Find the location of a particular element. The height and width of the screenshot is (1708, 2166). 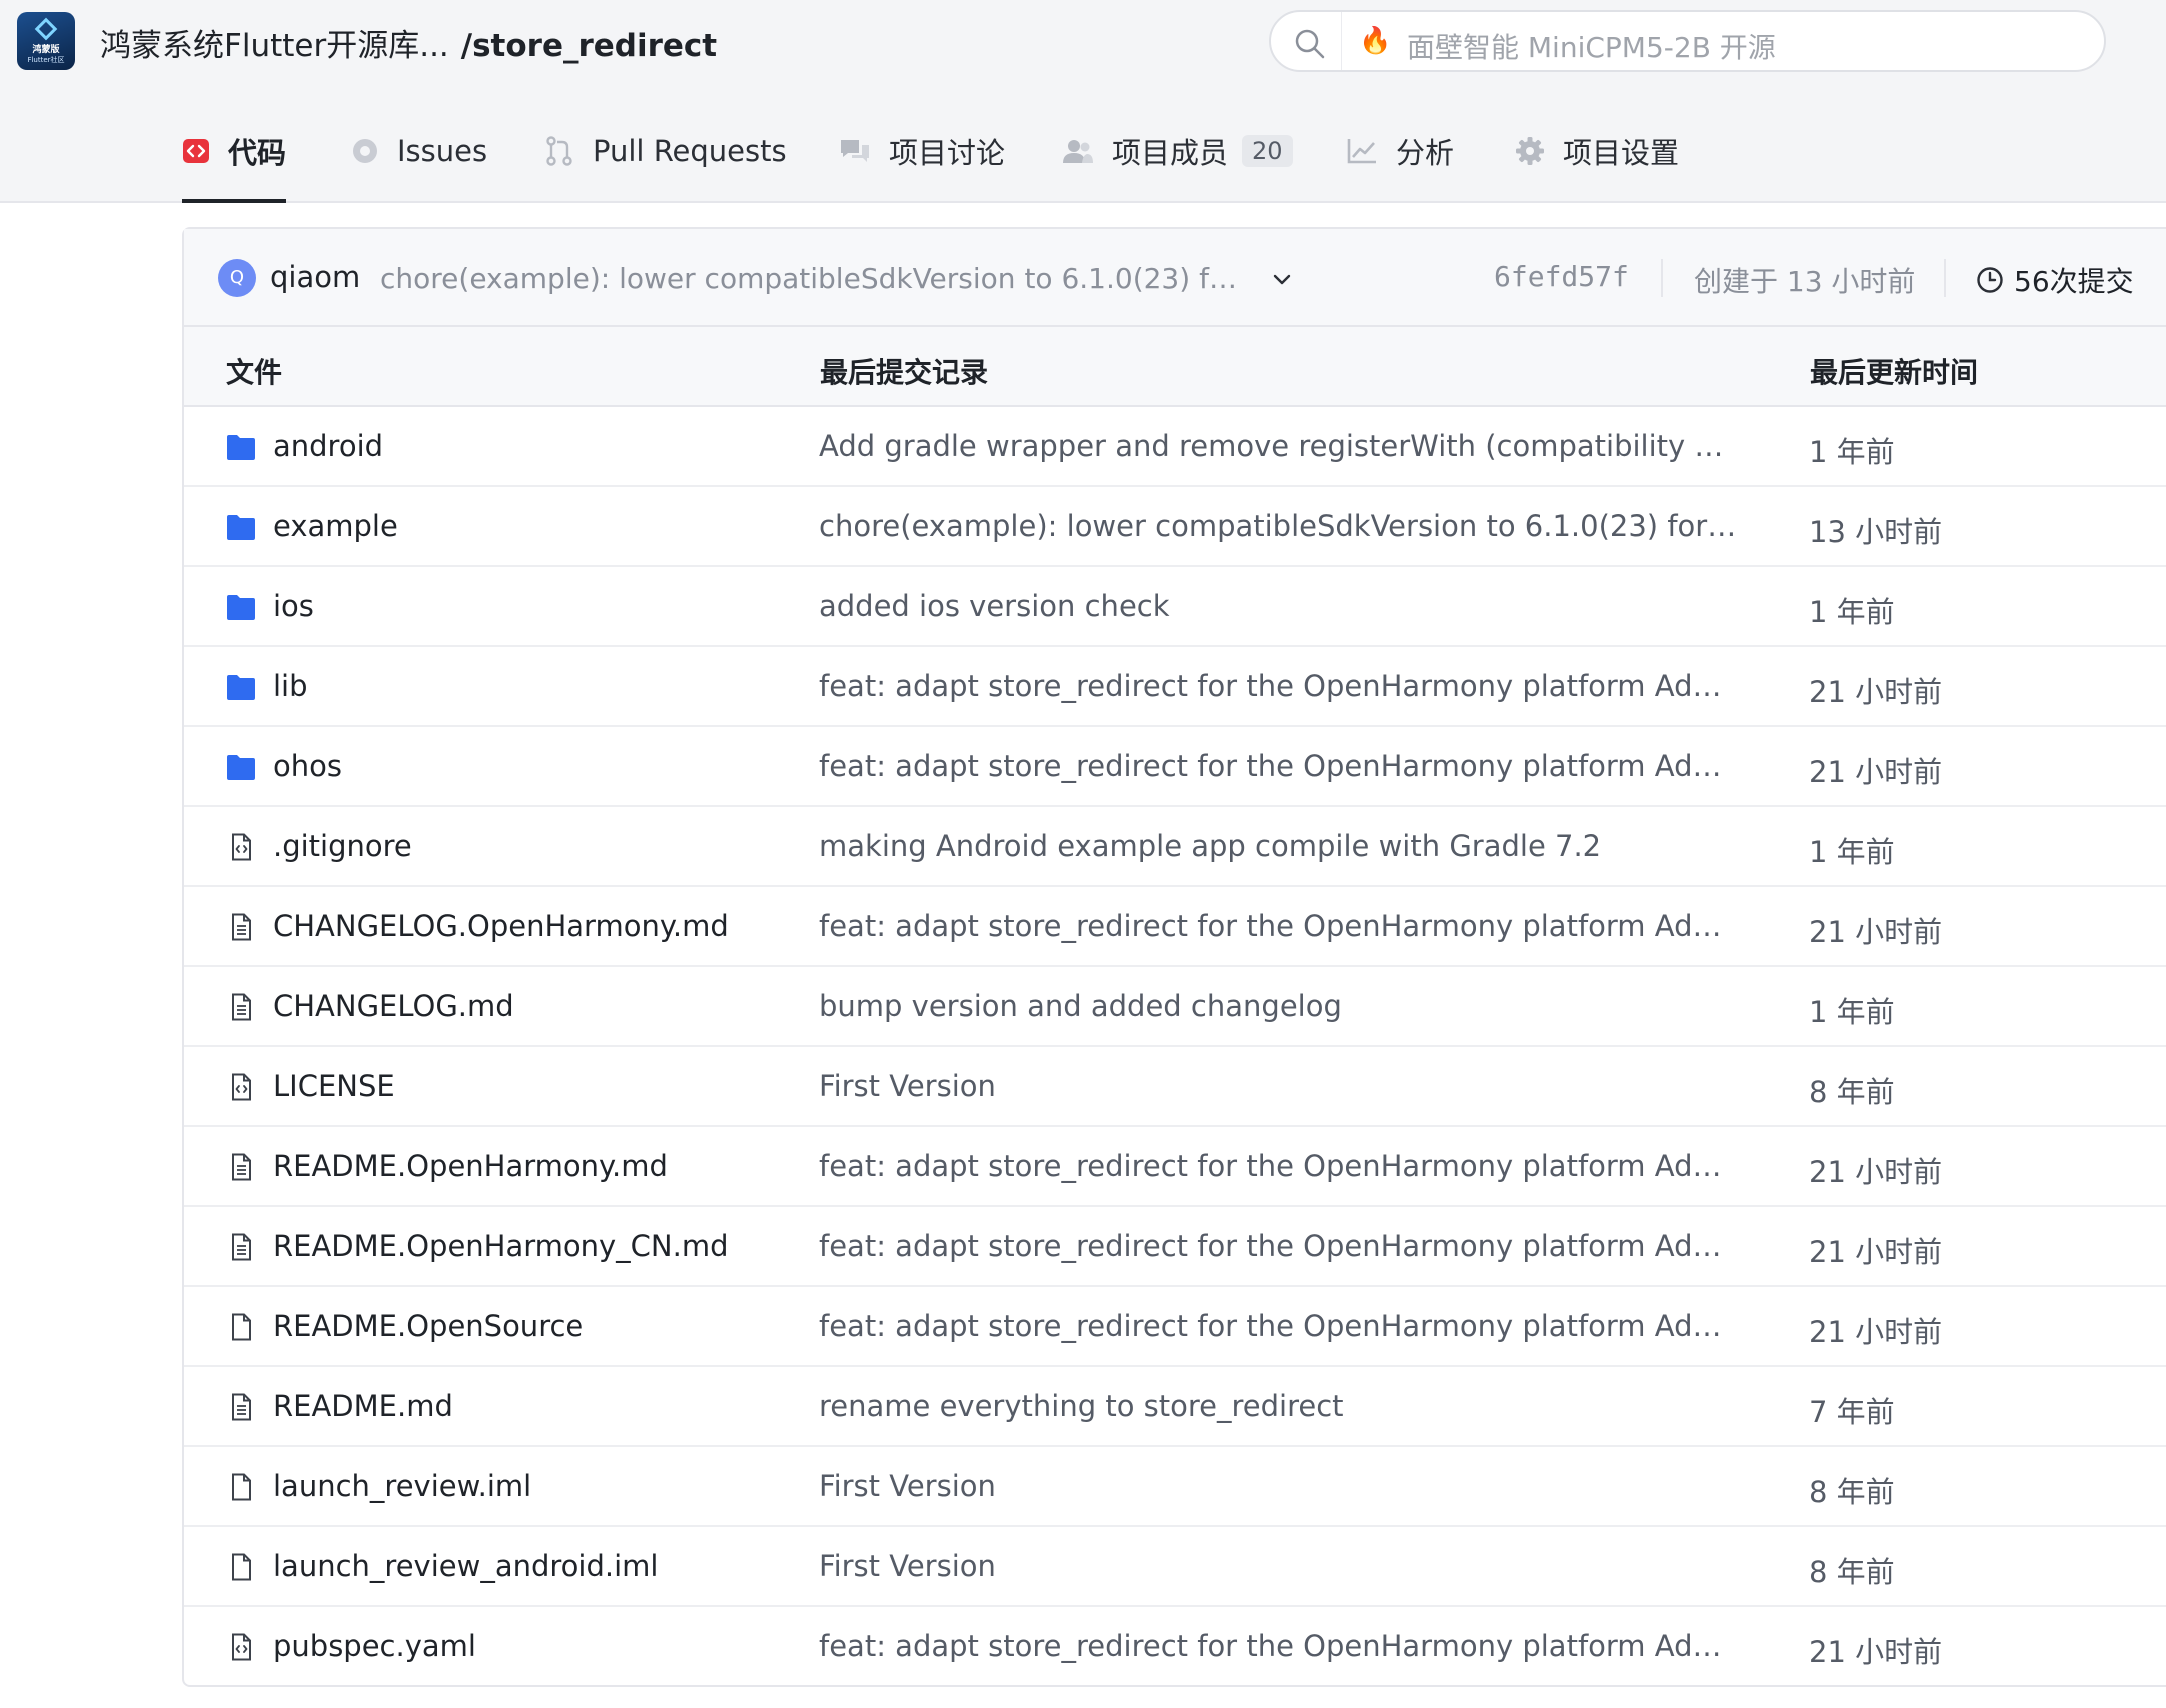

file-name-link: README.OpenHarmony_CN.md is located at coordinates (501, 1246).